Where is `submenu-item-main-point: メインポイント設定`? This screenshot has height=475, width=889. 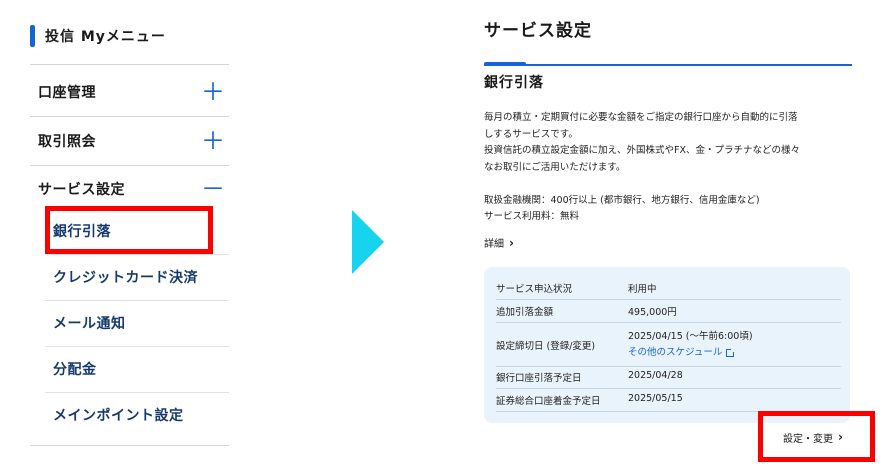 submenu-item-main-point: メインポイント設定 is located at coordinates (137, 415).